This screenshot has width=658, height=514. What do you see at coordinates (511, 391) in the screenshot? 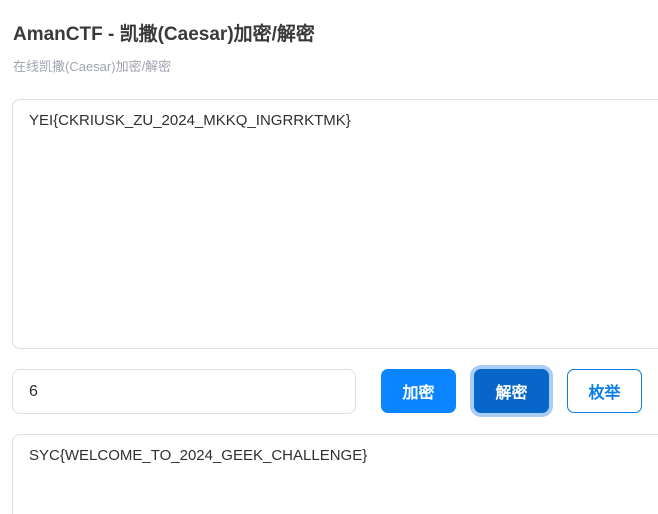
I see `decrypt-button: 解密` at bounding box center [511, 391].